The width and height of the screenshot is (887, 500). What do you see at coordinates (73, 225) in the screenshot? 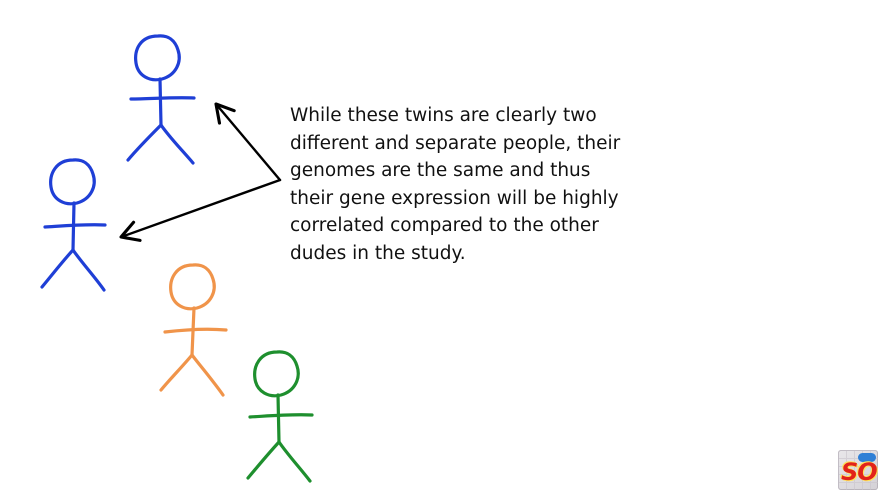
I see `twin-figure-bottom` at bounding box center [73, 225].